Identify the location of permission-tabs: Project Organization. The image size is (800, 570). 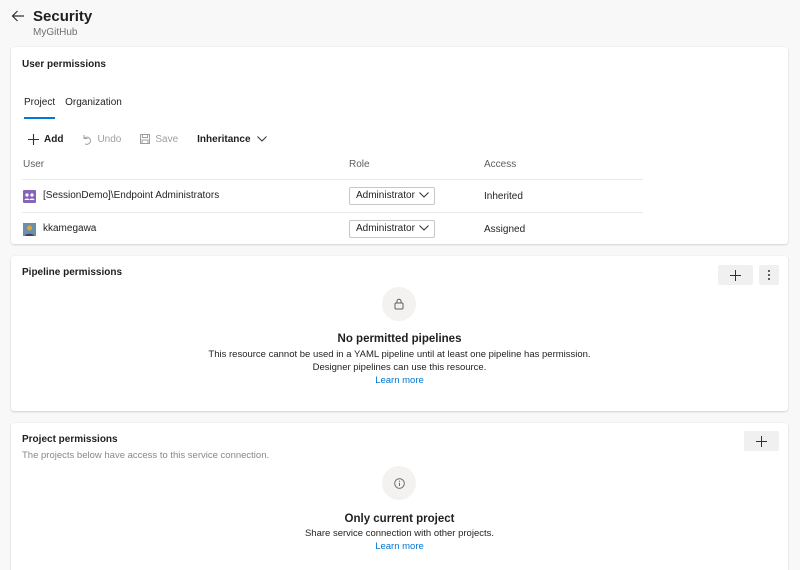
(73, 108).